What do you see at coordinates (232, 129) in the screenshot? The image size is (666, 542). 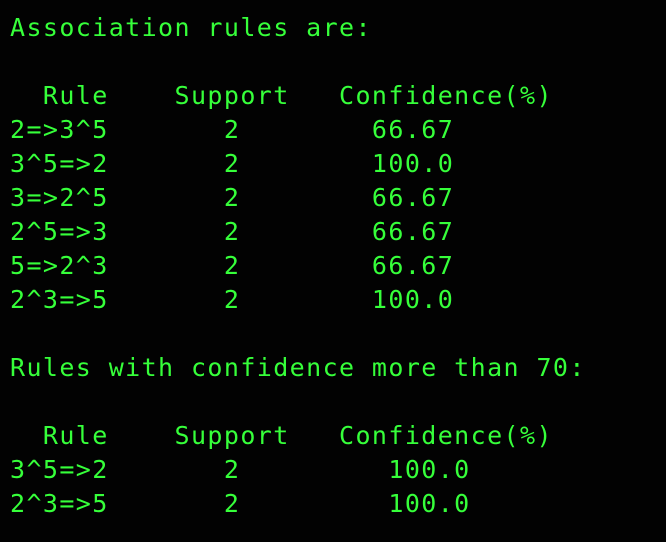 I see `rule-row: 2=>3^5 2 66.67` at bounding box center [232, 129].